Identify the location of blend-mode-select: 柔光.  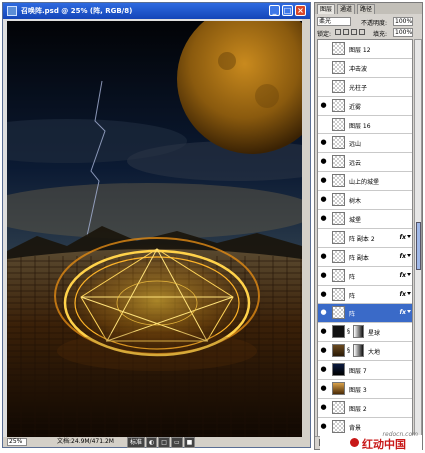
(334, 21).